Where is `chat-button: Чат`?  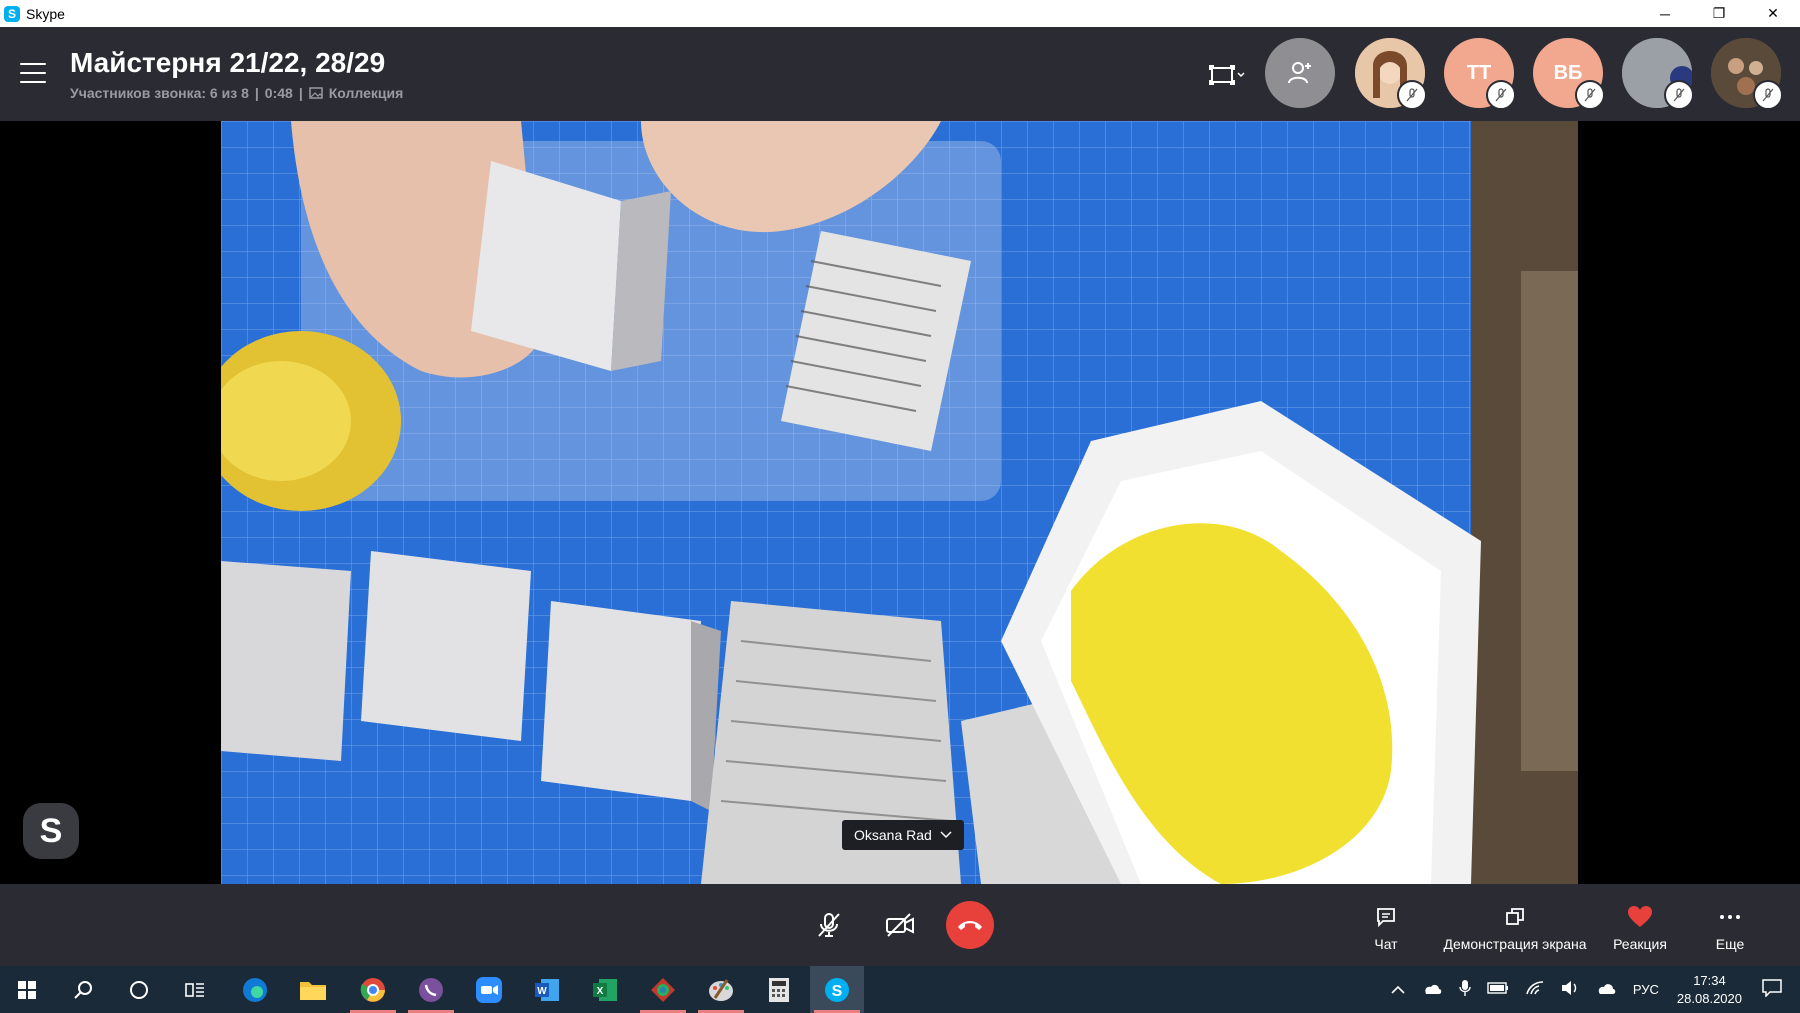
chat-button: Чат is located at coordinates (1386, 928).